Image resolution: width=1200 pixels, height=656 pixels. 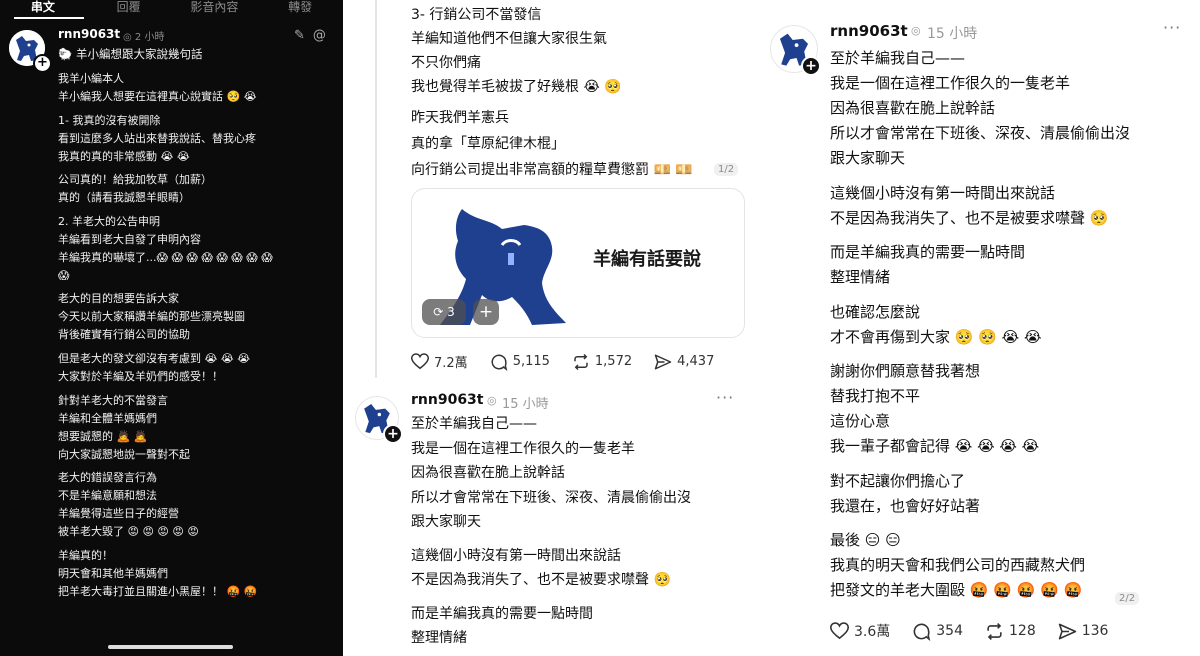 What do you see at coordinates (323, 35) in the screenshot?
I see `threads-icon: @` at bounding box center [323, 35].